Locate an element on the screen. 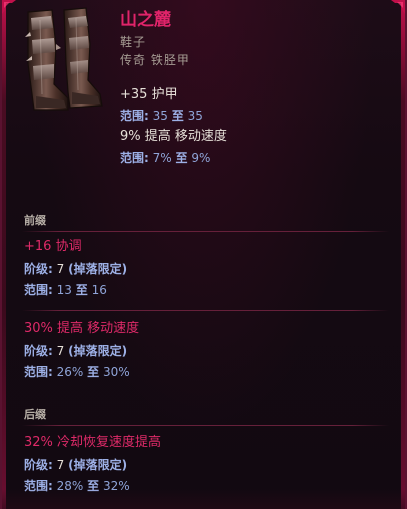  prefix-affix-1: +16 协调 阶级: 7 (掉落限定) 范围: 13 至 16 is located at coordinates (75, 268).